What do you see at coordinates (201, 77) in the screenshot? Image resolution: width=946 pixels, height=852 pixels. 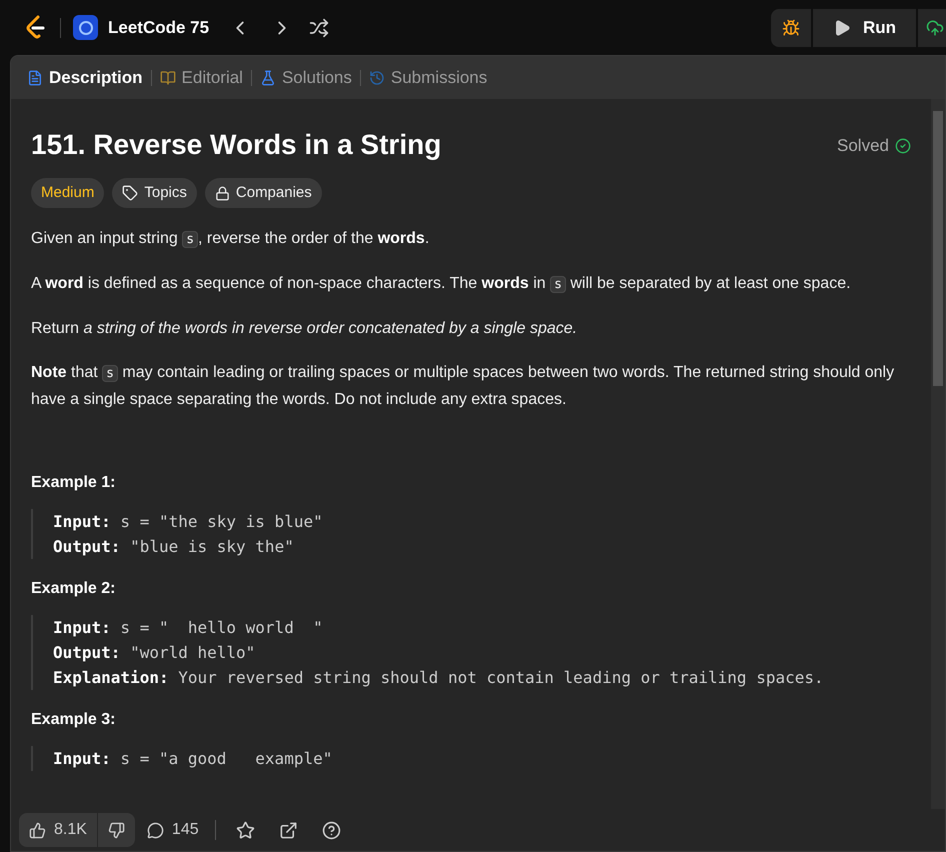 I see `panel-tab: Editorial` at bounding box center [201, 77].